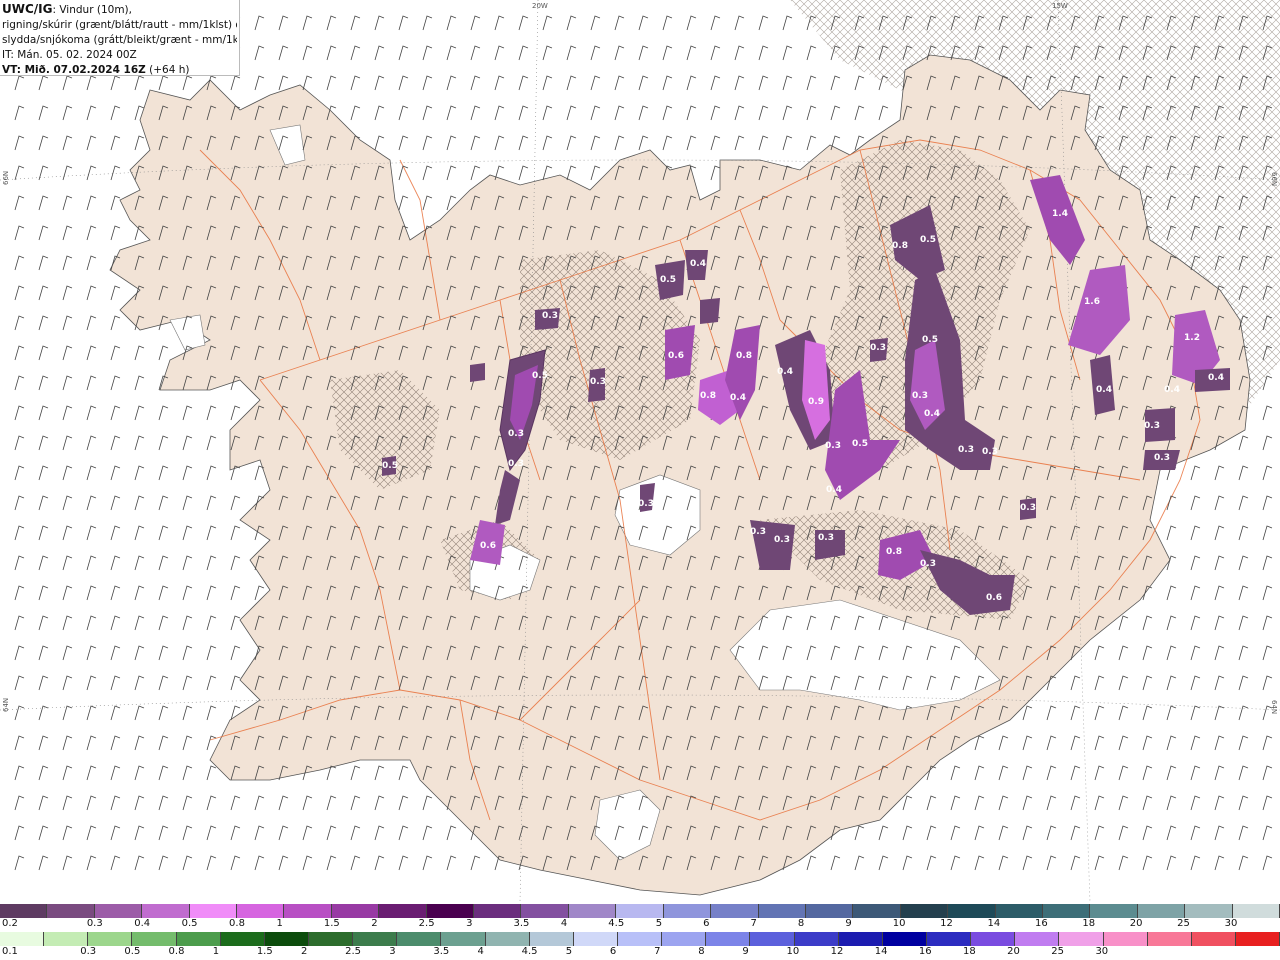 The width and height of the screenshot is (1280, 960). Describe the element at coordinates (900, 246) in the screenshot. I see `precip-value-label: 0.8` at that location.